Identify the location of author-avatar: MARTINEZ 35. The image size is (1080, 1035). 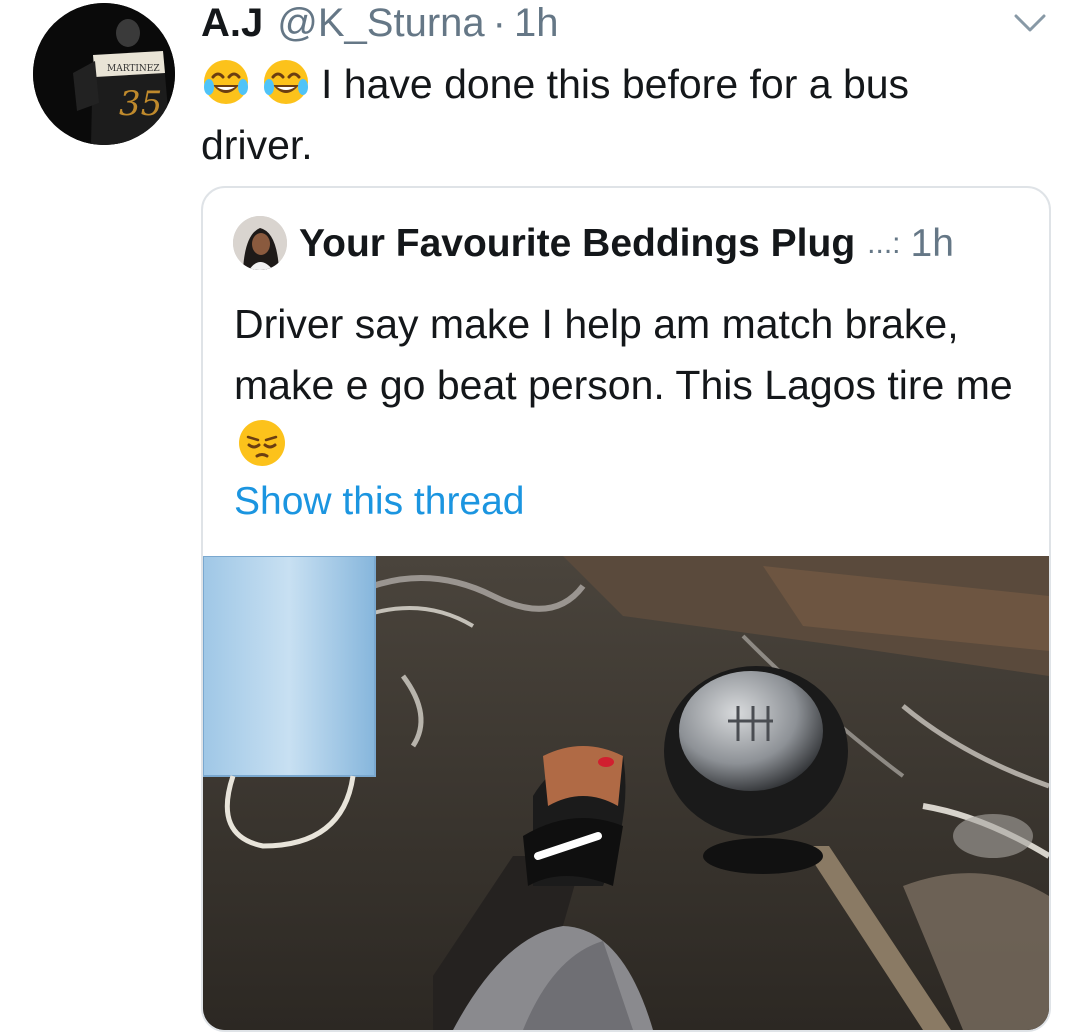
(104, 74).